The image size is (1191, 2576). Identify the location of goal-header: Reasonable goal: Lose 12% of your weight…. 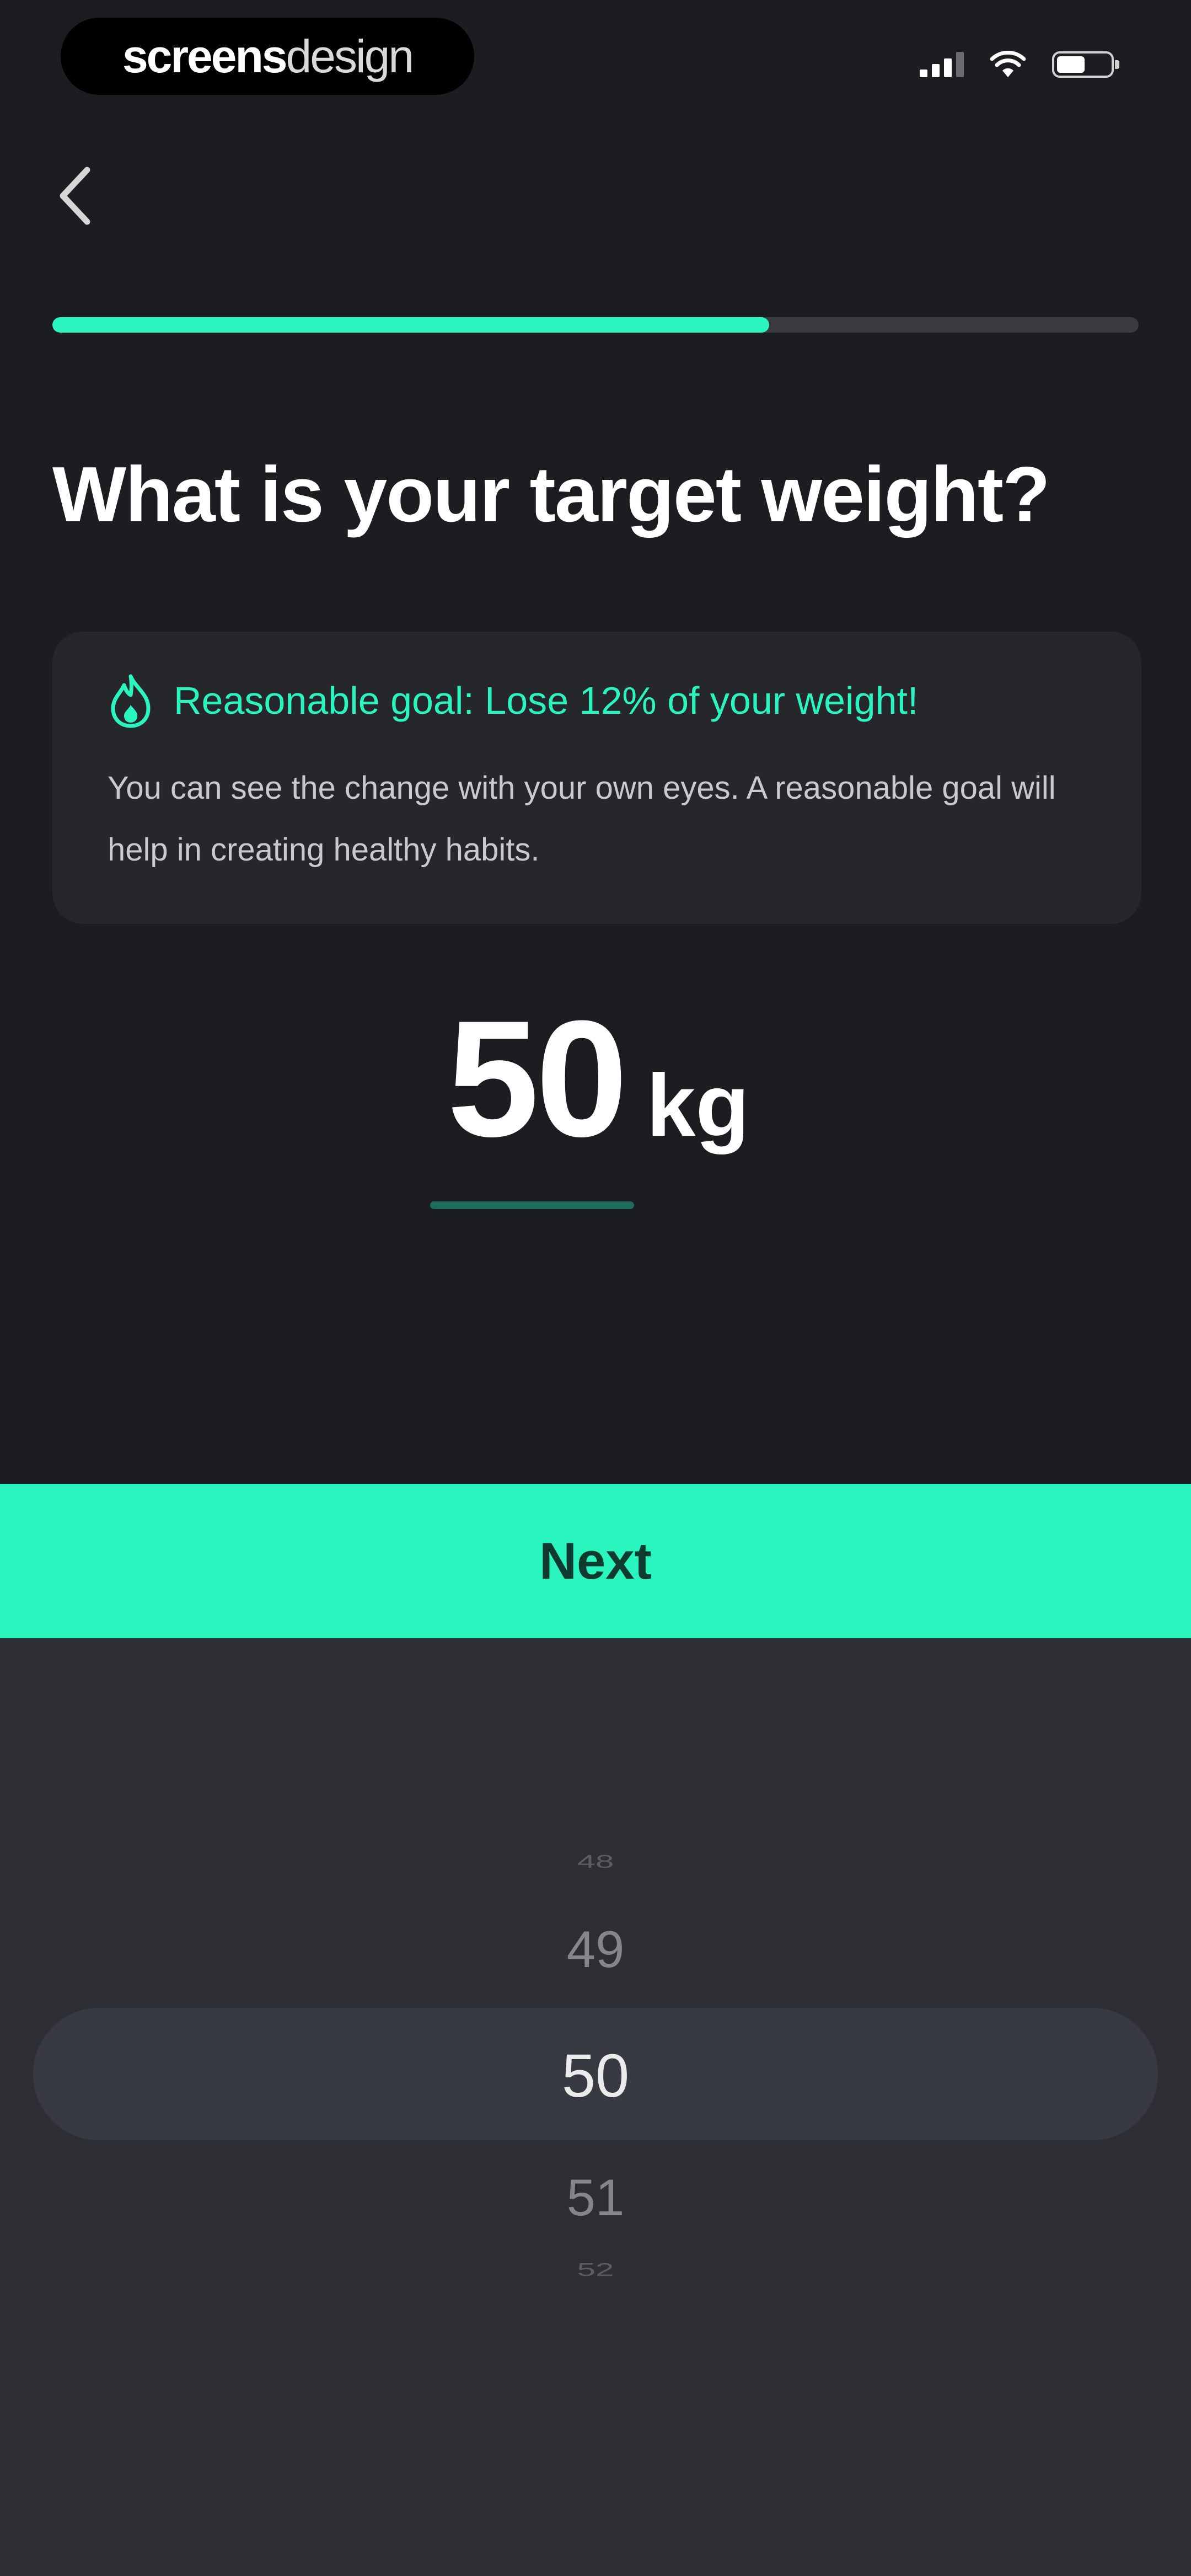
(600, 700).